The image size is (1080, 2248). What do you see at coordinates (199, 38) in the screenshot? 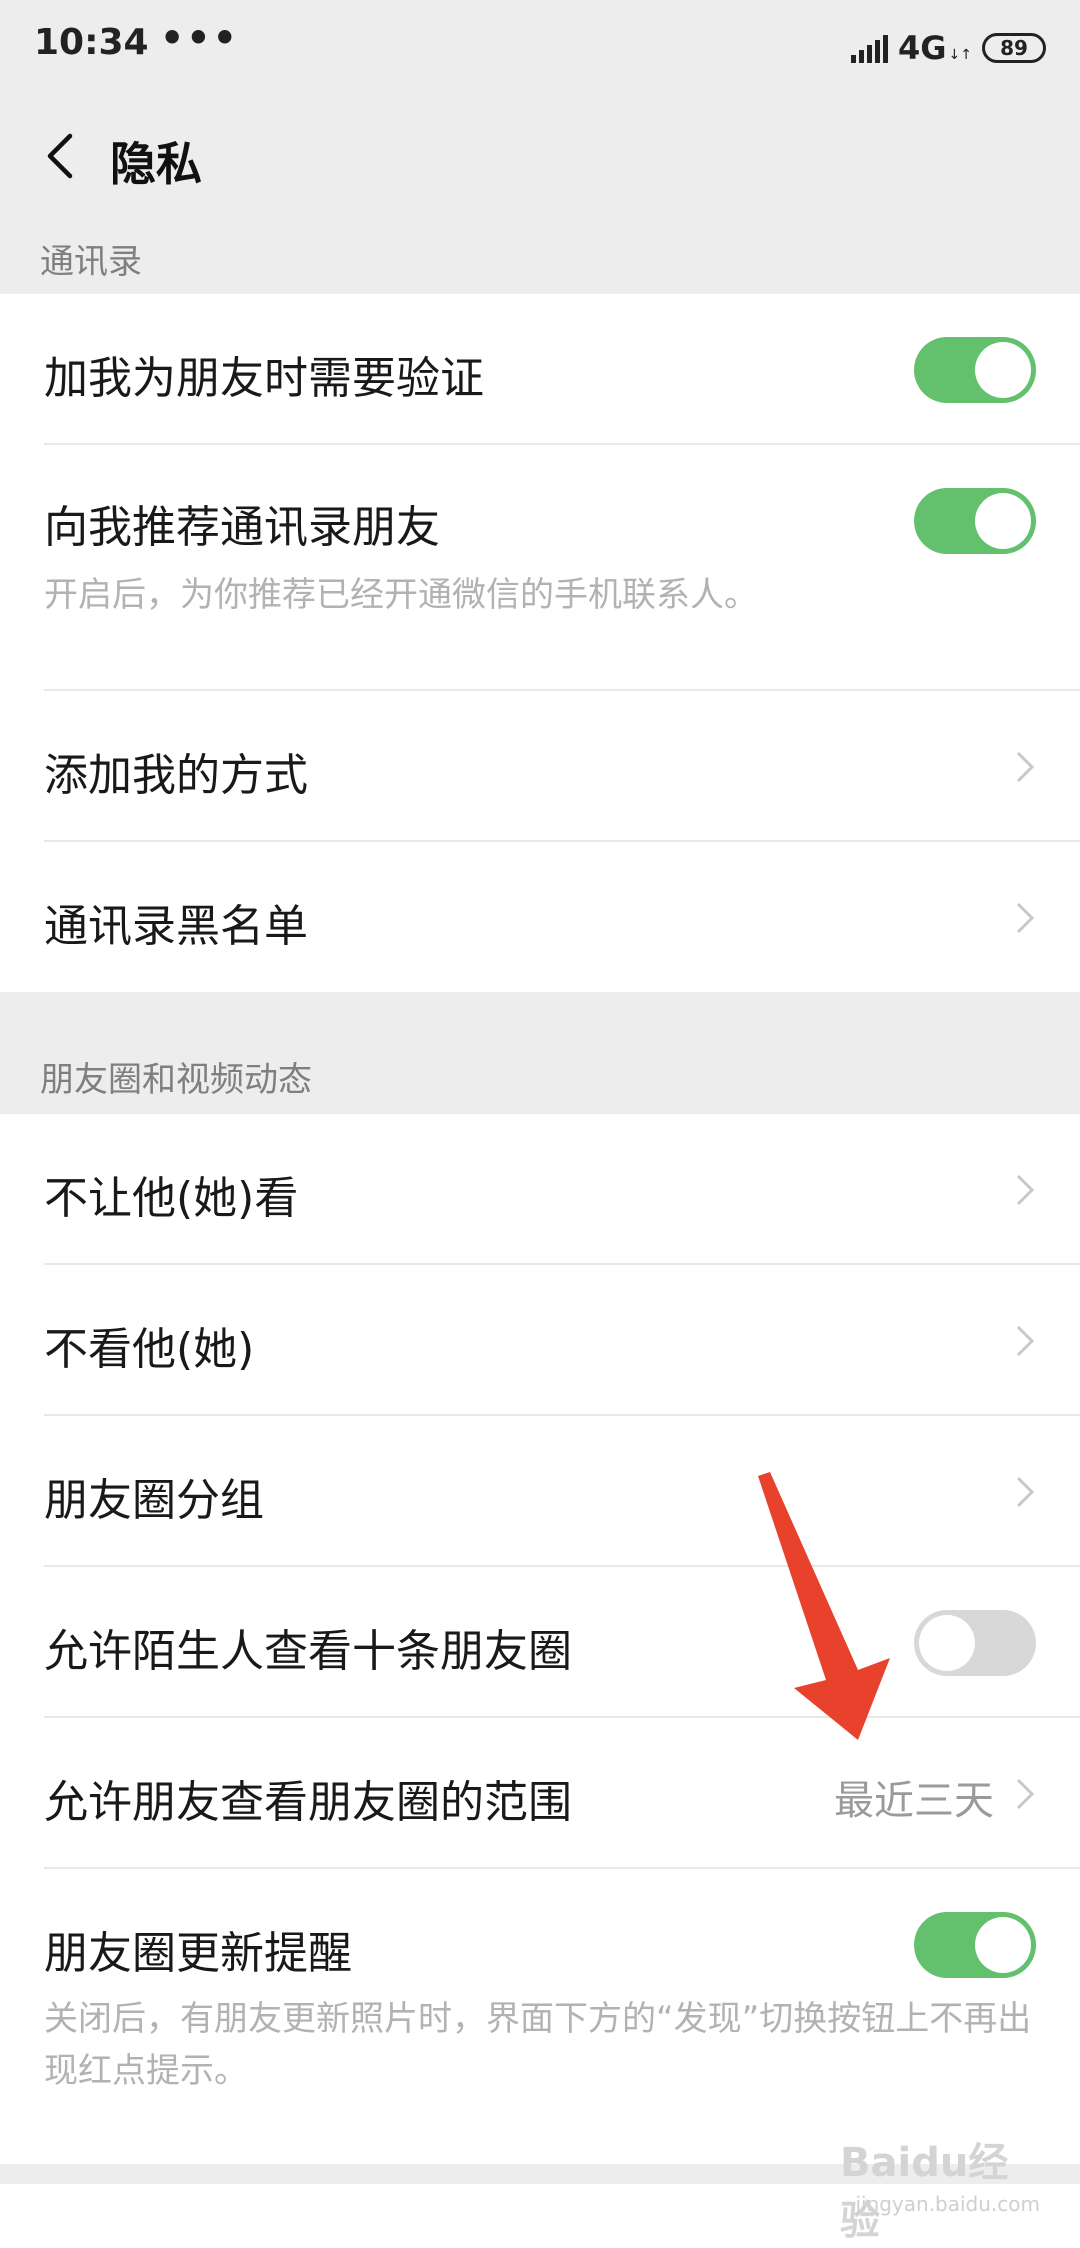
I see `status-more-icon: •••` at bounding box center [199, 38].